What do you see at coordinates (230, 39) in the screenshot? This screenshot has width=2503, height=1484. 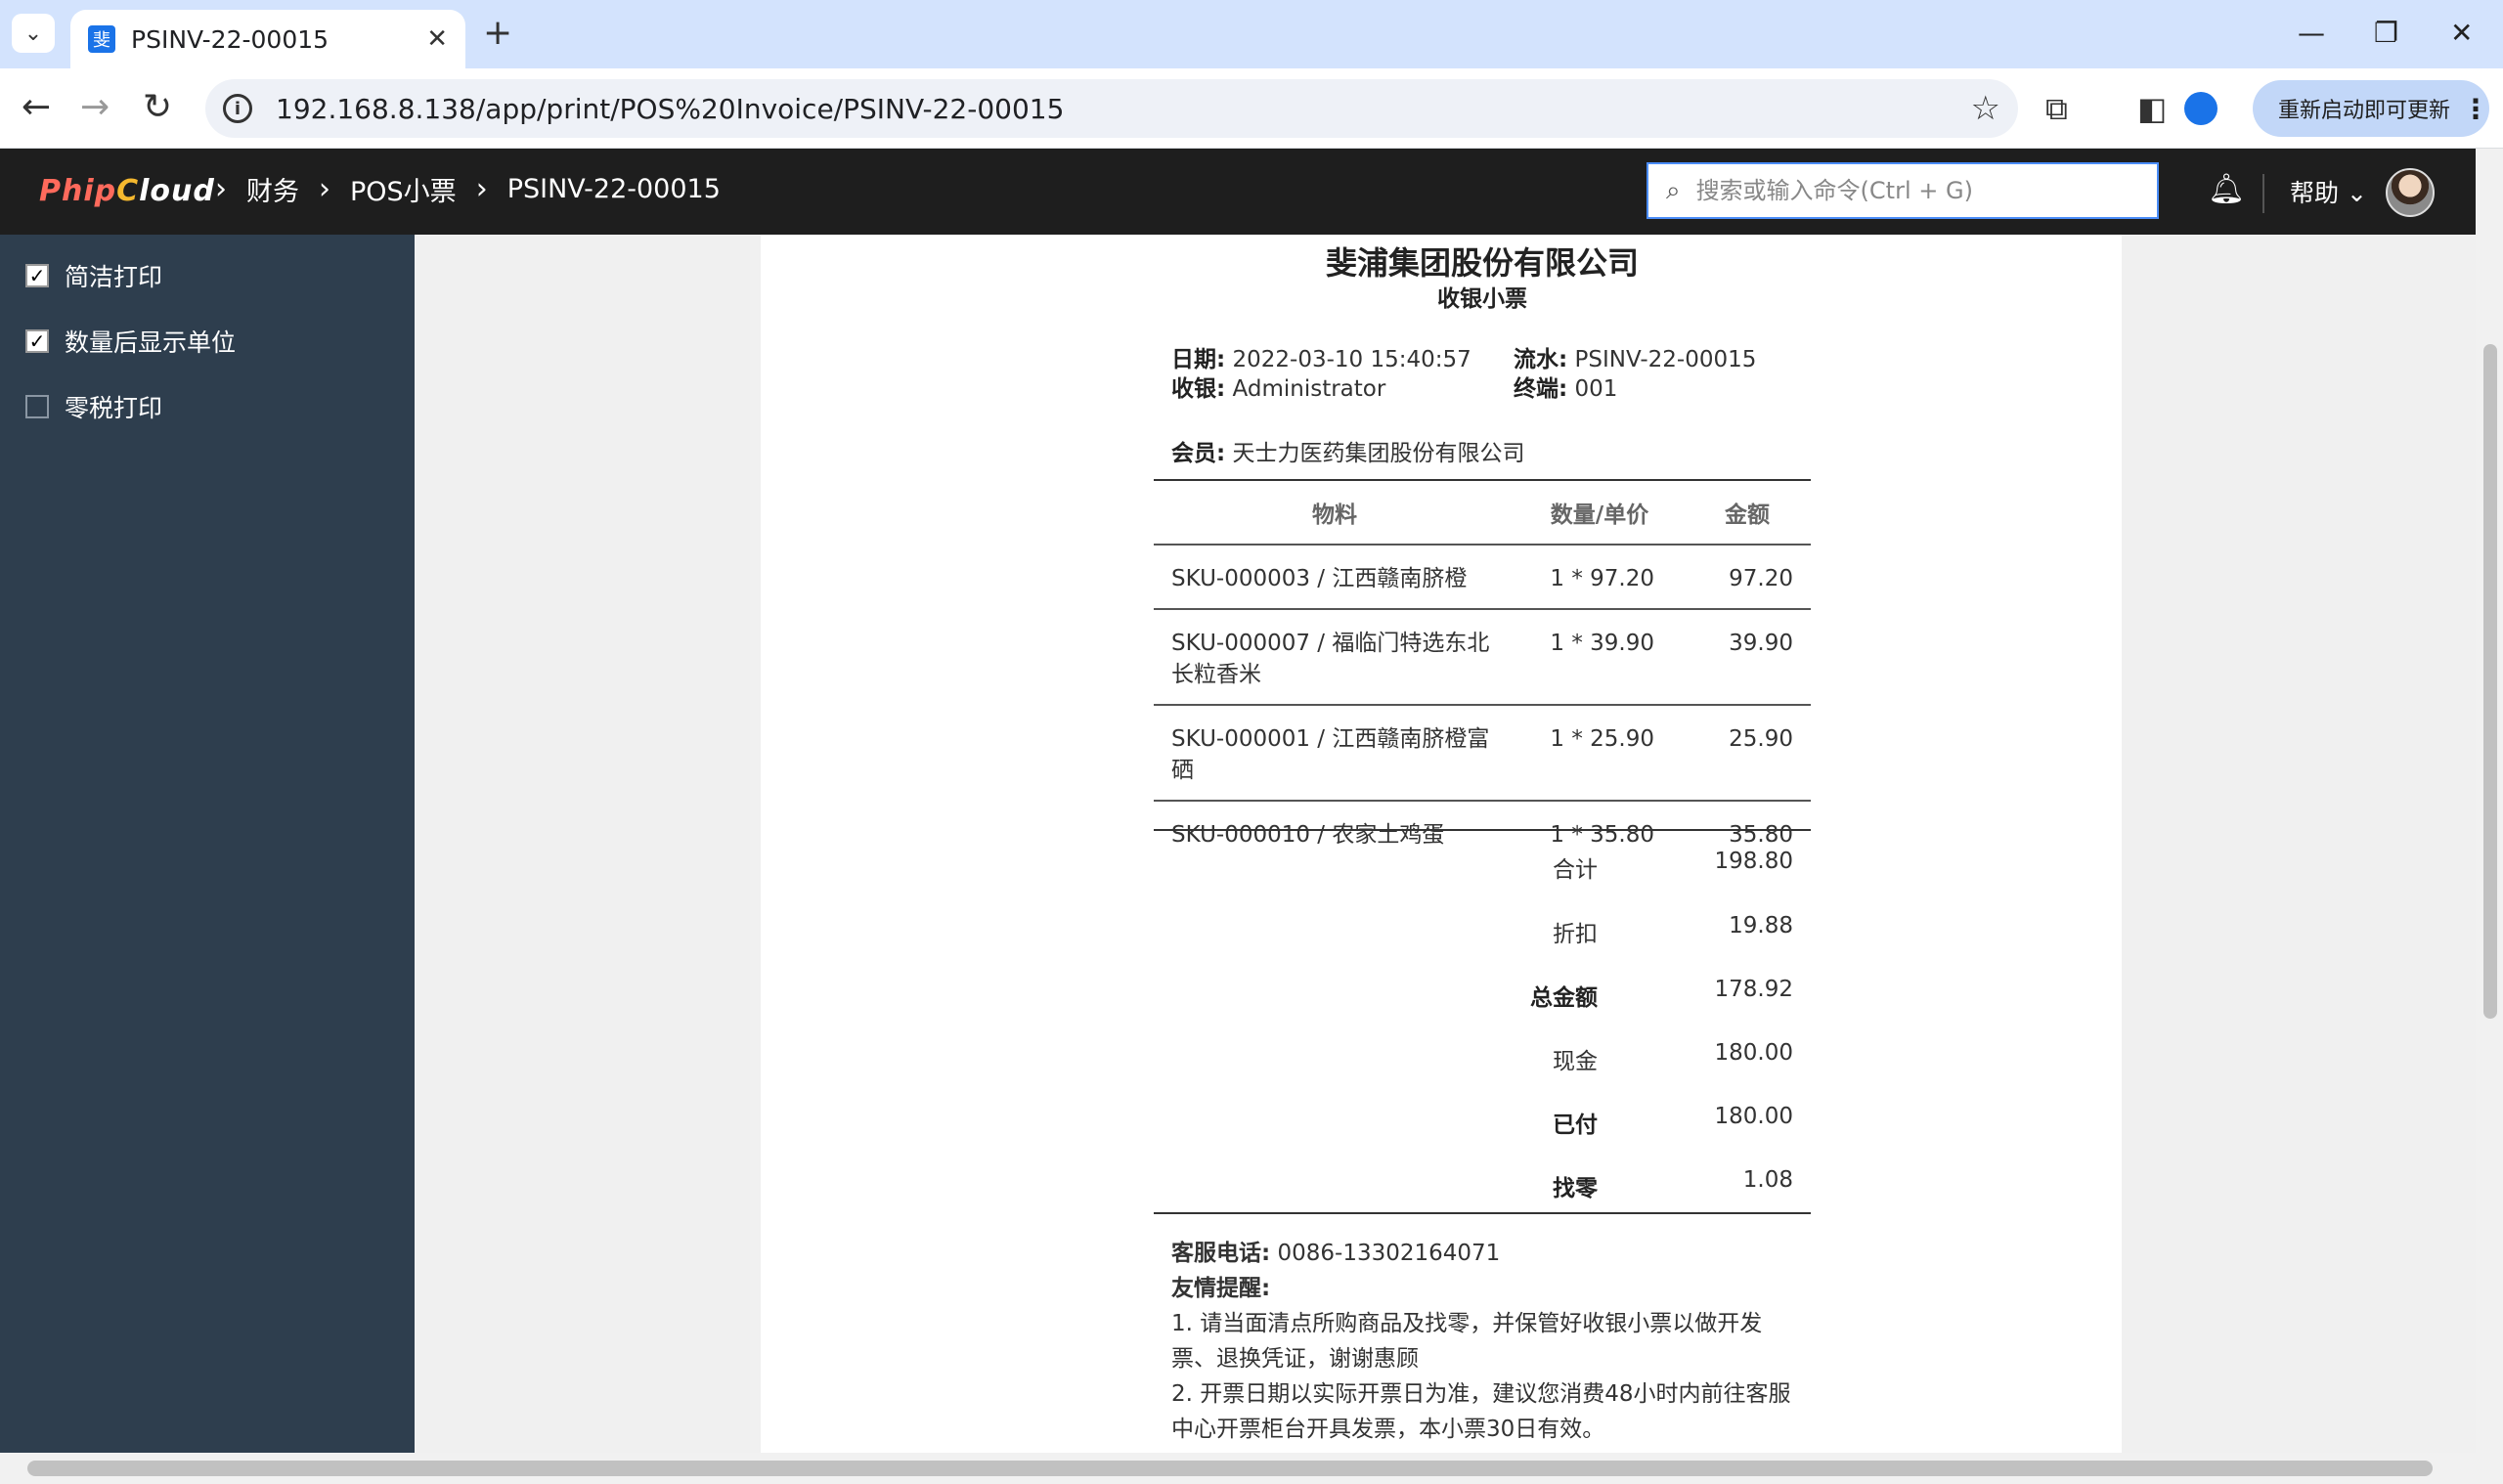 I see `tab-title: PSINV-22-00015` at bounding box center [230, 39].